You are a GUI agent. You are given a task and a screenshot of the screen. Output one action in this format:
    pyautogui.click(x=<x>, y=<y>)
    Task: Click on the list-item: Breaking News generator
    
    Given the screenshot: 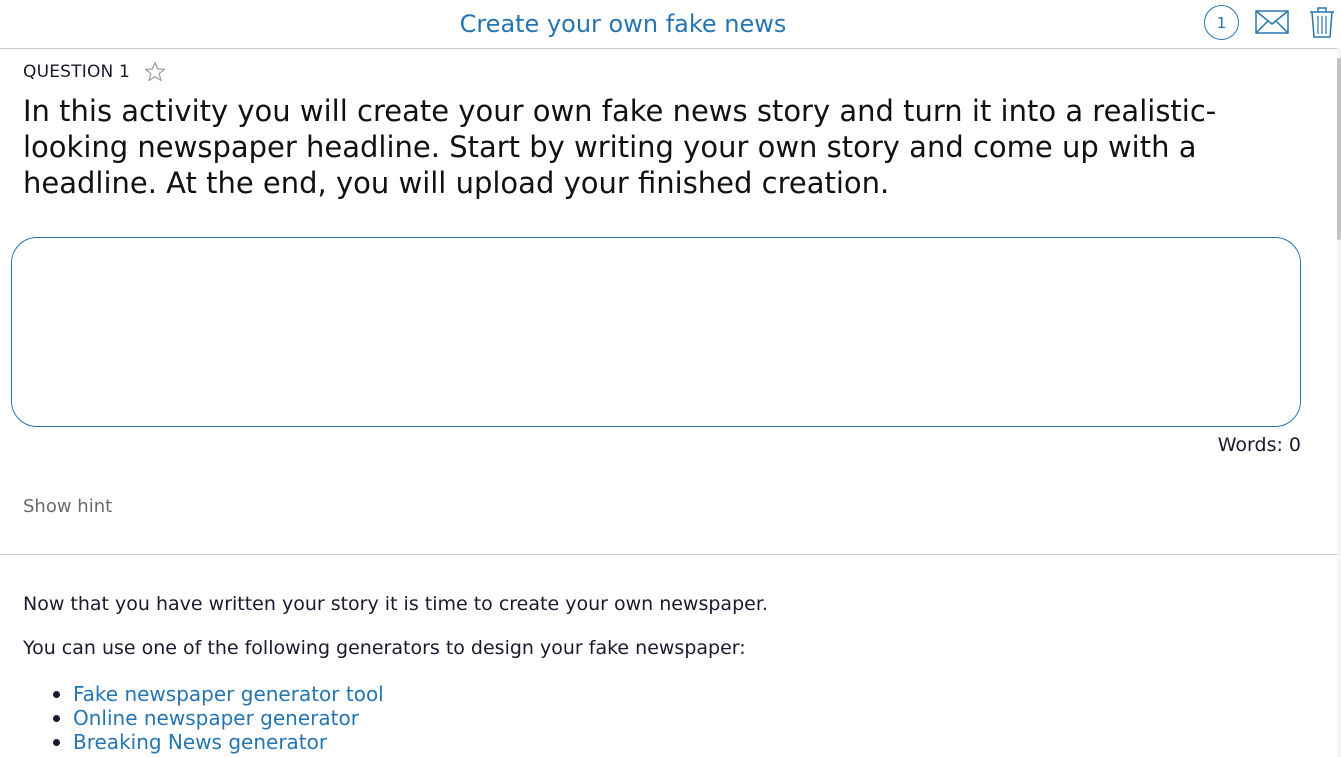 What is the action you would take?
    pyautogui.click(x=217, y=742)
    